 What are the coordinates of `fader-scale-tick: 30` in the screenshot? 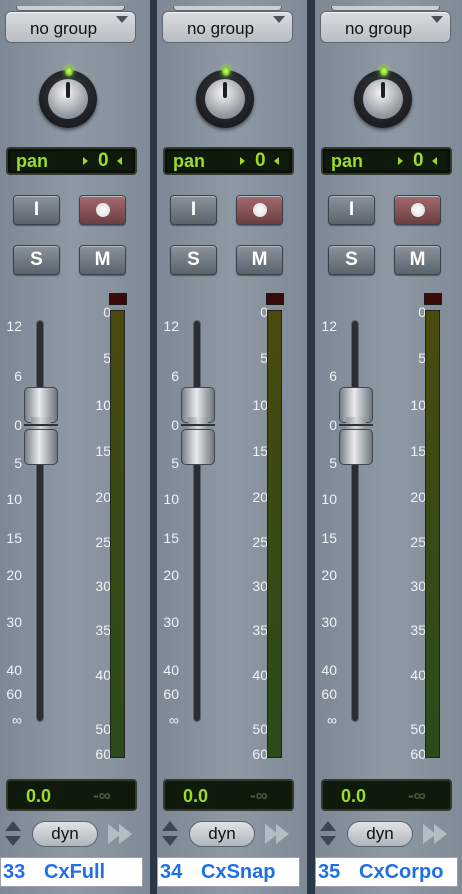 It's located at (329, 622).